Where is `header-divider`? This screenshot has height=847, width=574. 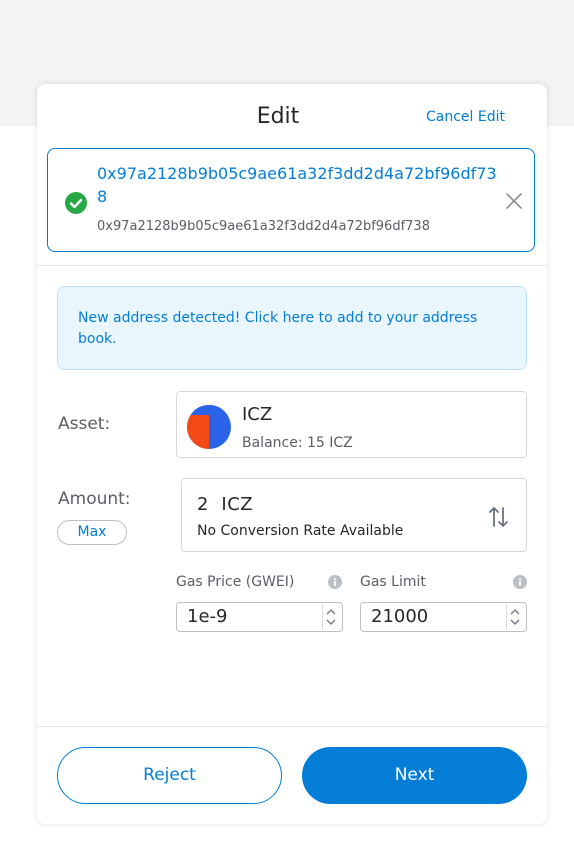
header-divider is located at coordinates (292, 265).